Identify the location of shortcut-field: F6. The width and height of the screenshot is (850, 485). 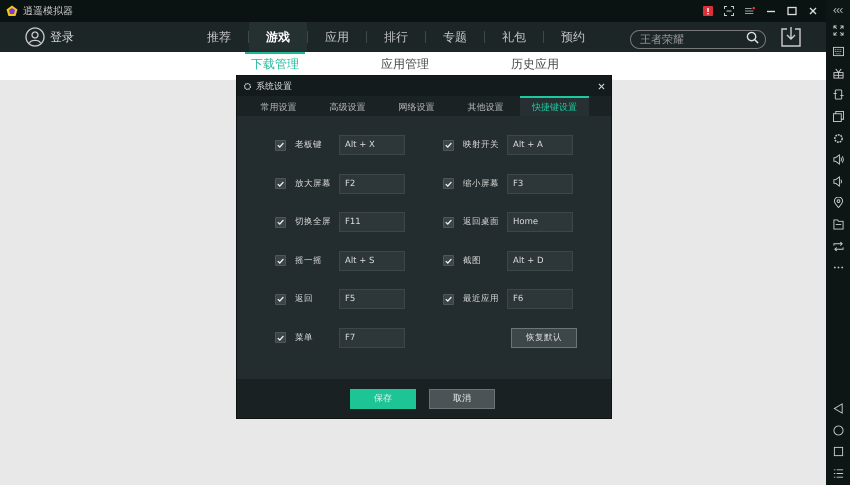
(540, 299).